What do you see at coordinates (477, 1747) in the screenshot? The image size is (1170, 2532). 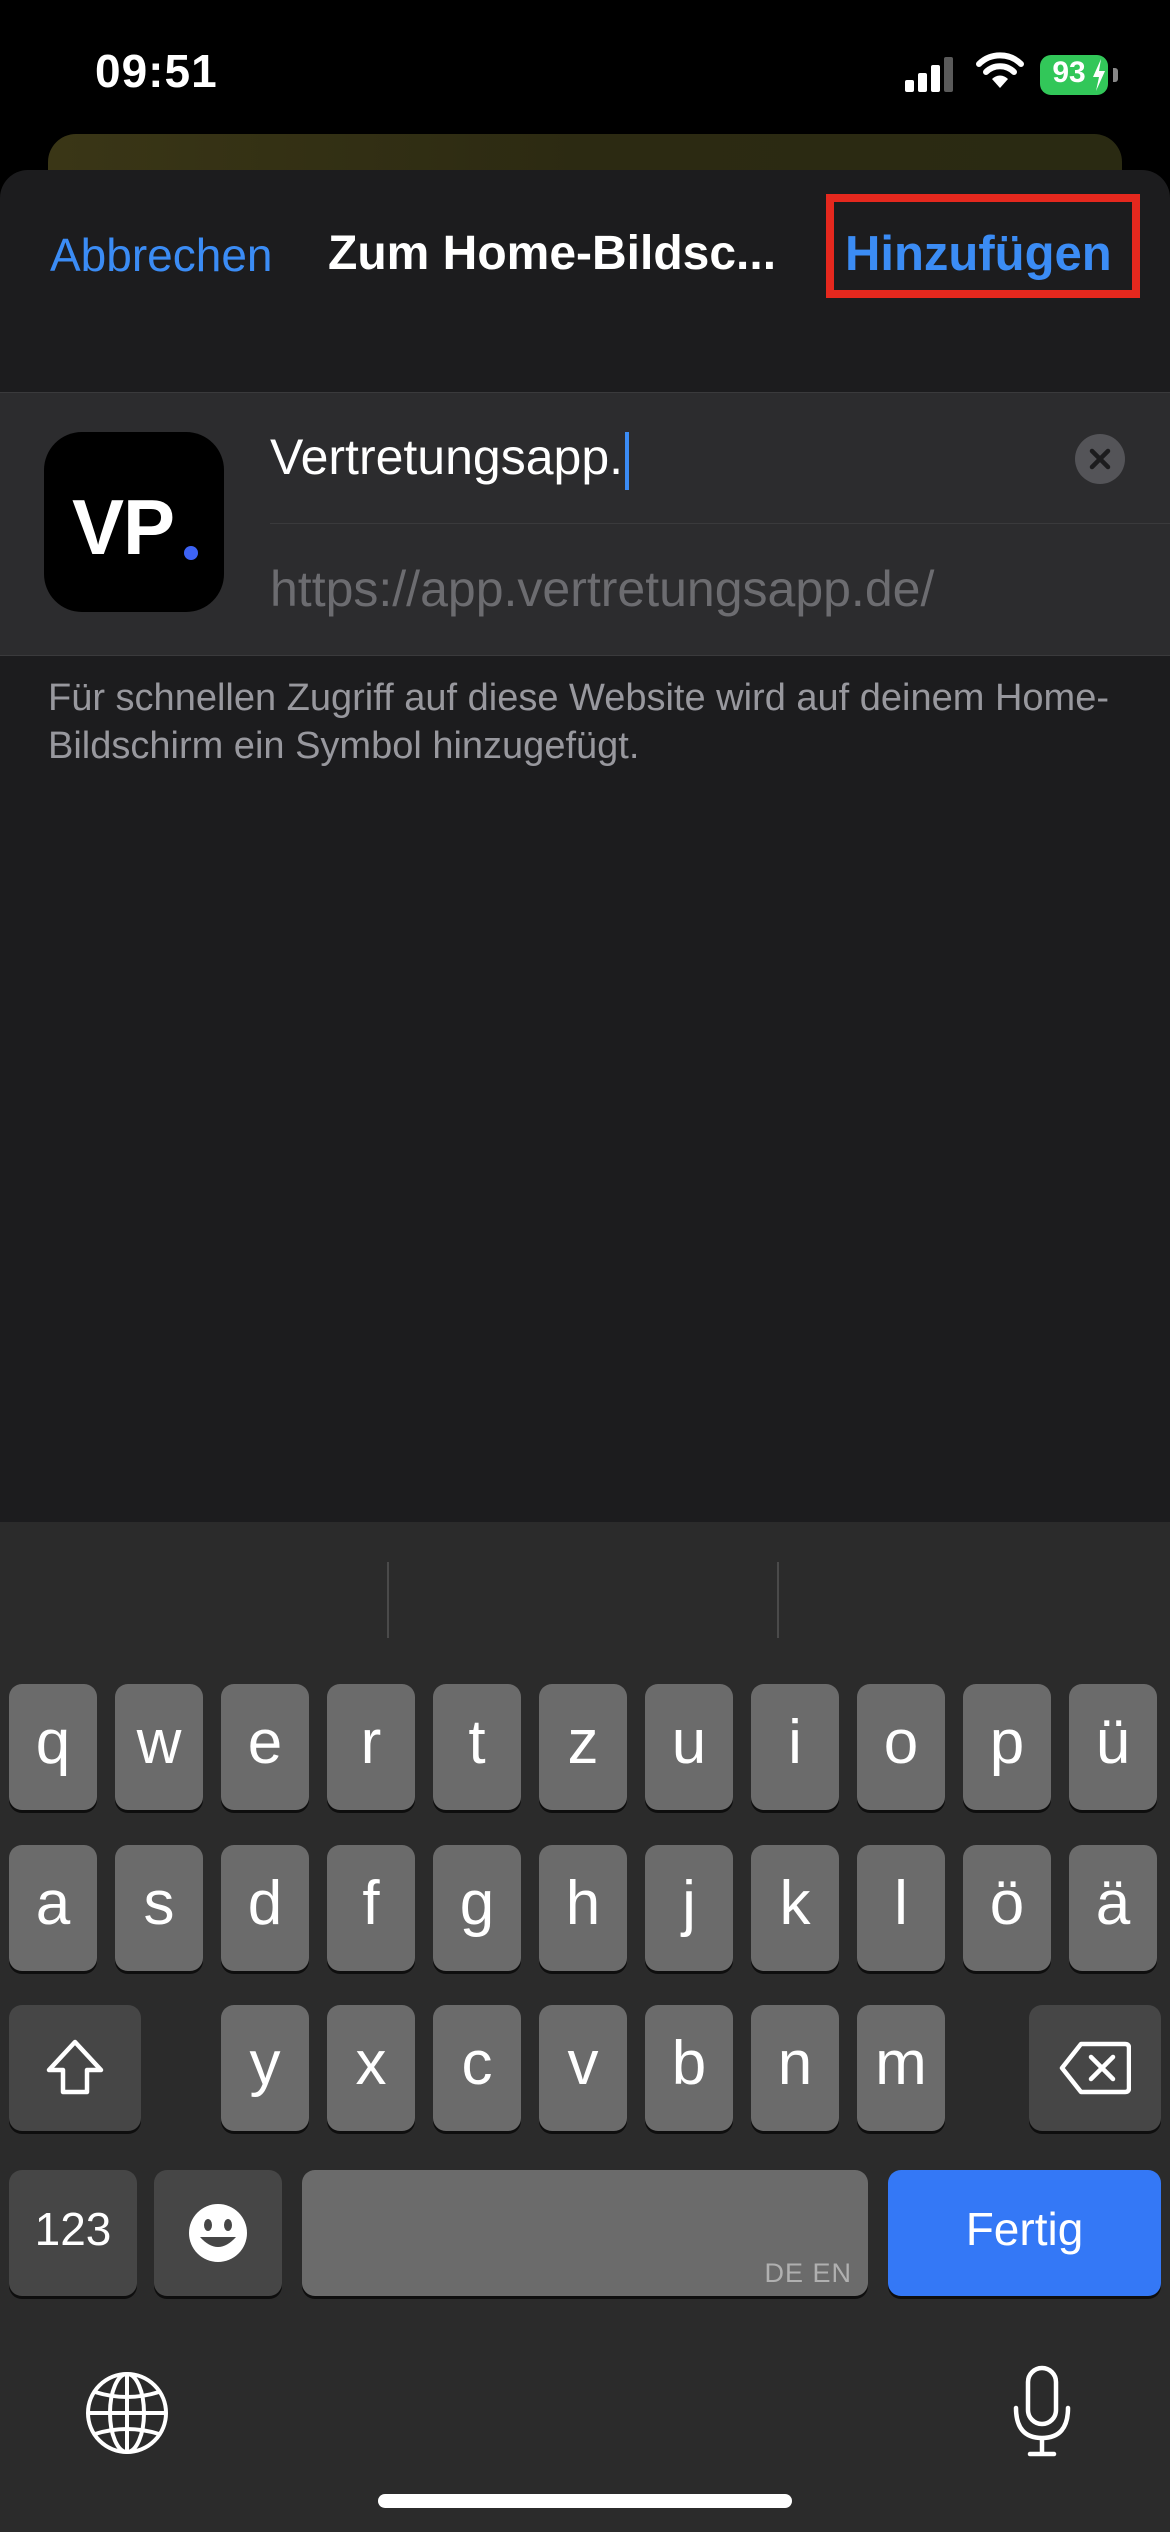 I see `key-t: t` at bounding box center [477, 1747].